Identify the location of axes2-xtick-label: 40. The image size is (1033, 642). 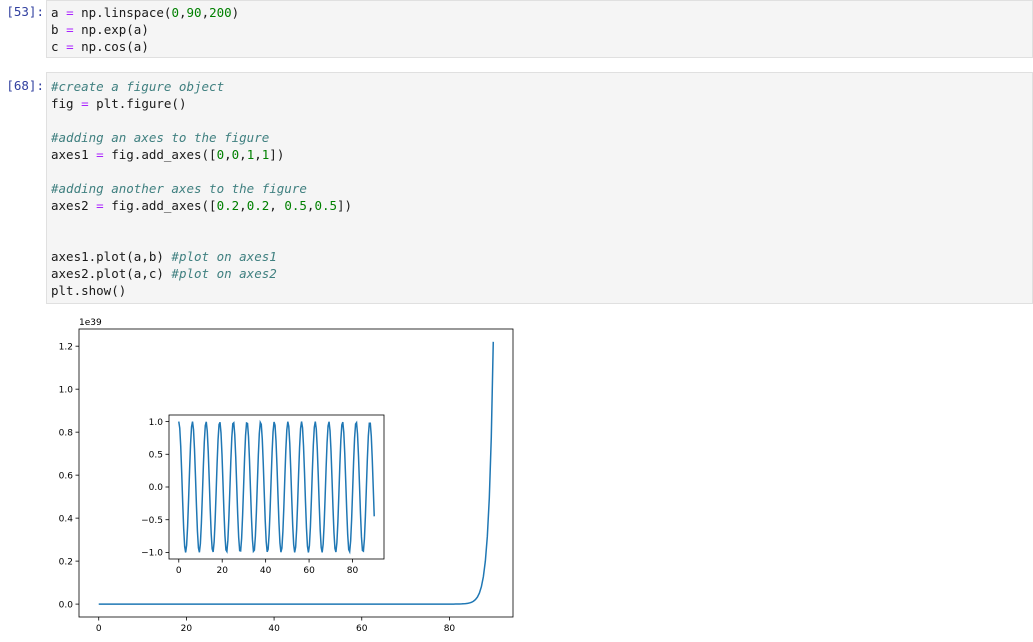
(266, 571).